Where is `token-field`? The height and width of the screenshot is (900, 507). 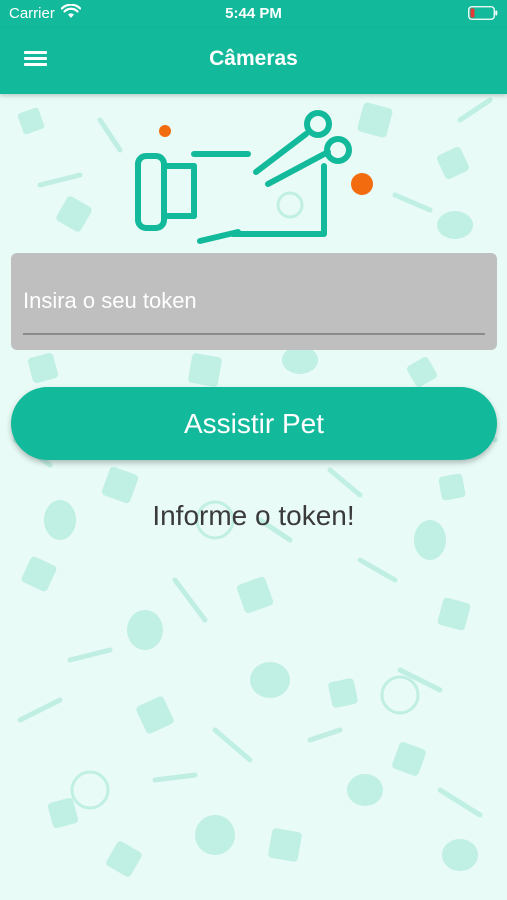 token-field is located at coordinates (254, 301).